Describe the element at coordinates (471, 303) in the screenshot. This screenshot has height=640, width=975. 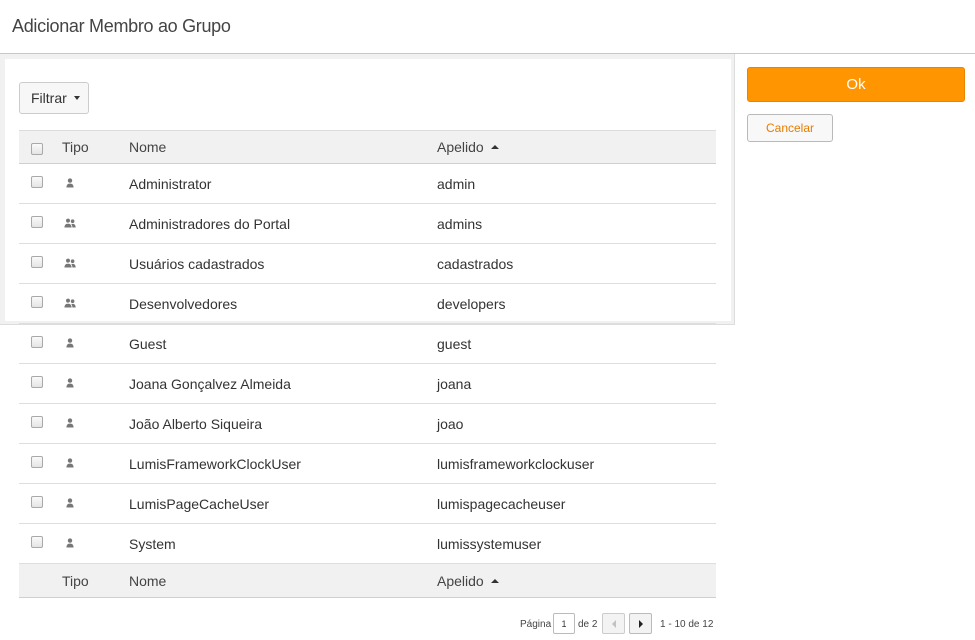
I see `row-alias: developers` at that location.